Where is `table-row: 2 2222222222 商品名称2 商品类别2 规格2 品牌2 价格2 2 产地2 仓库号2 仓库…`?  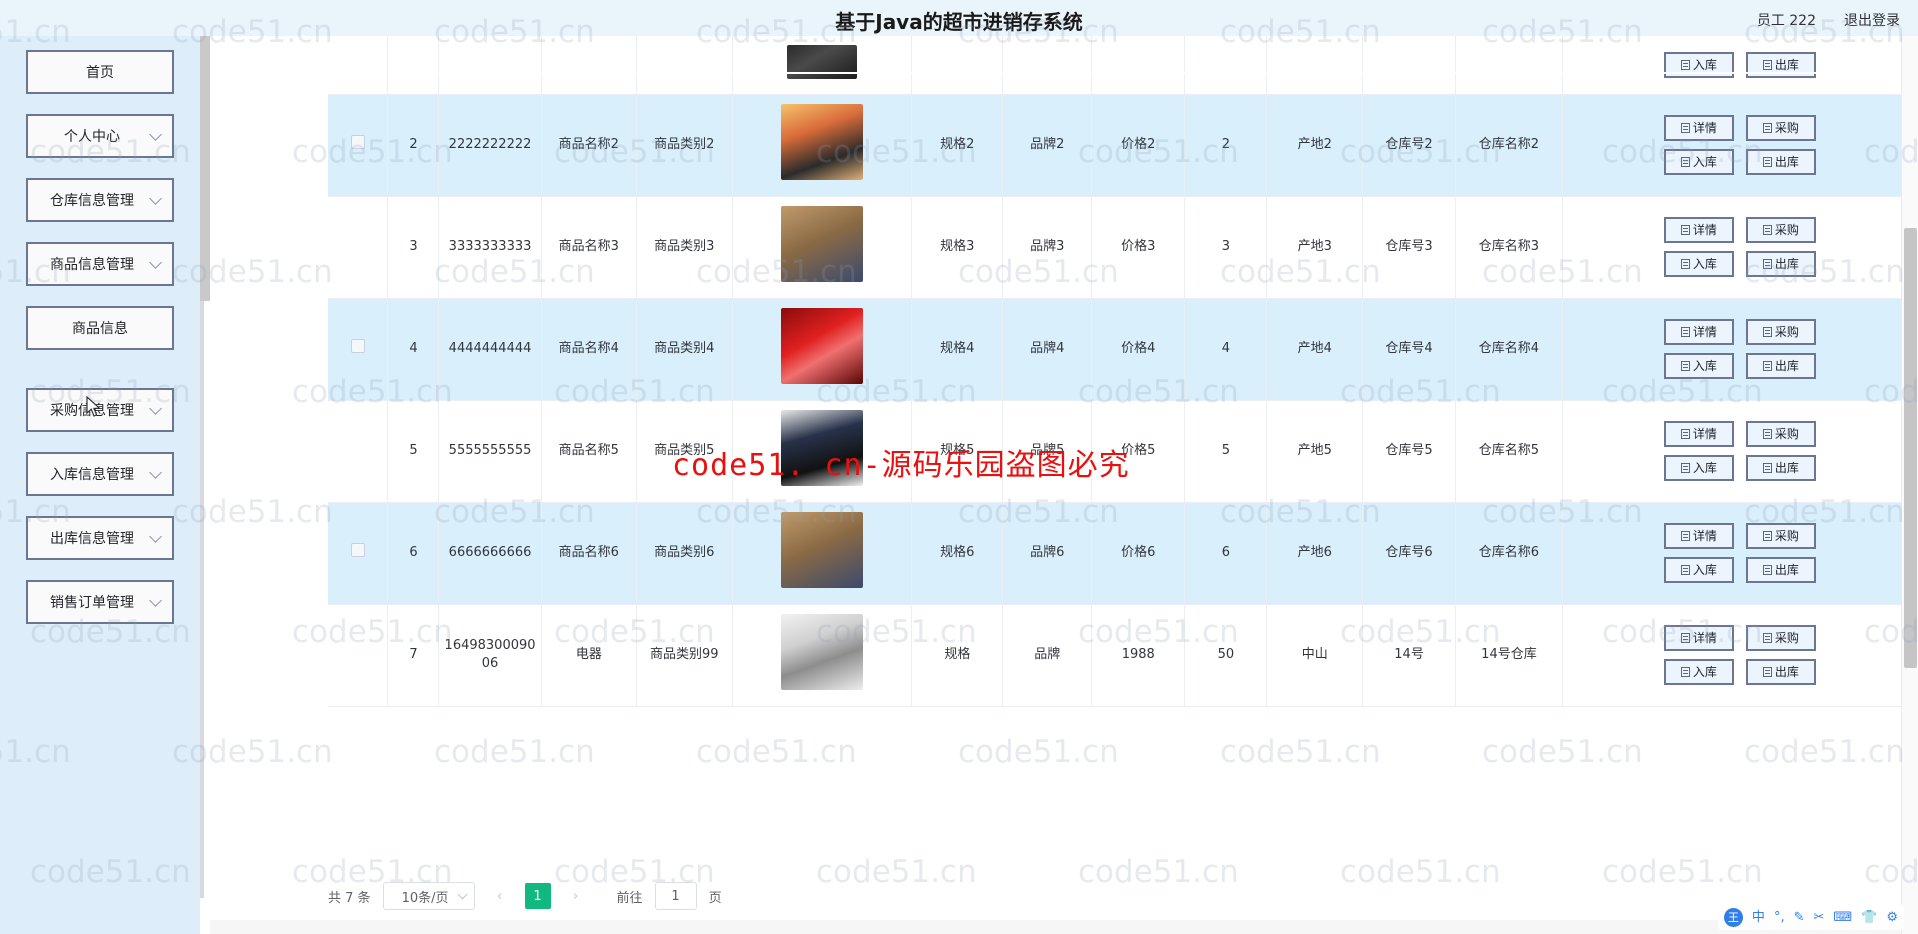
table-row: 2 2222222222 商品名称2 商品类别2 规格2 品牌2 价格2 2 产地2 仓库号2 仓库… is located at coordinates (1123, 145).